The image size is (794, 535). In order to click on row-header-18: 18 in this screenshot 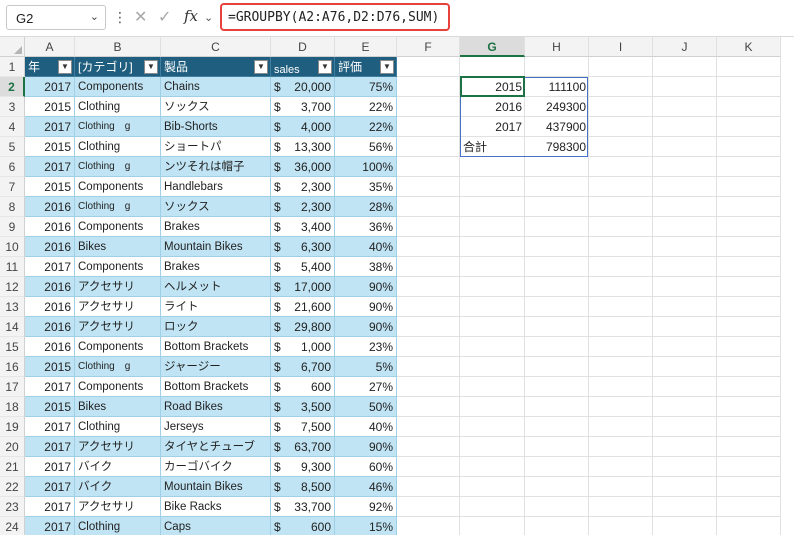, I will do `click(12, 407)`.